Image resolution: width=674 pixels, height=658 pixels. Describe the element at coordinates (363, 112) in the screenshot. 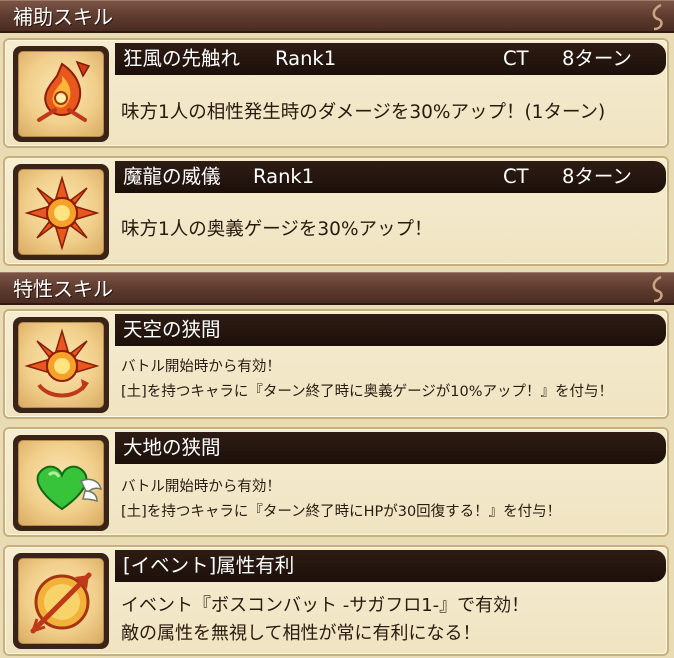

I see `skill-description: 味方1人の相性発生時のダメージを30%アップ！(1ターン)` at that location.